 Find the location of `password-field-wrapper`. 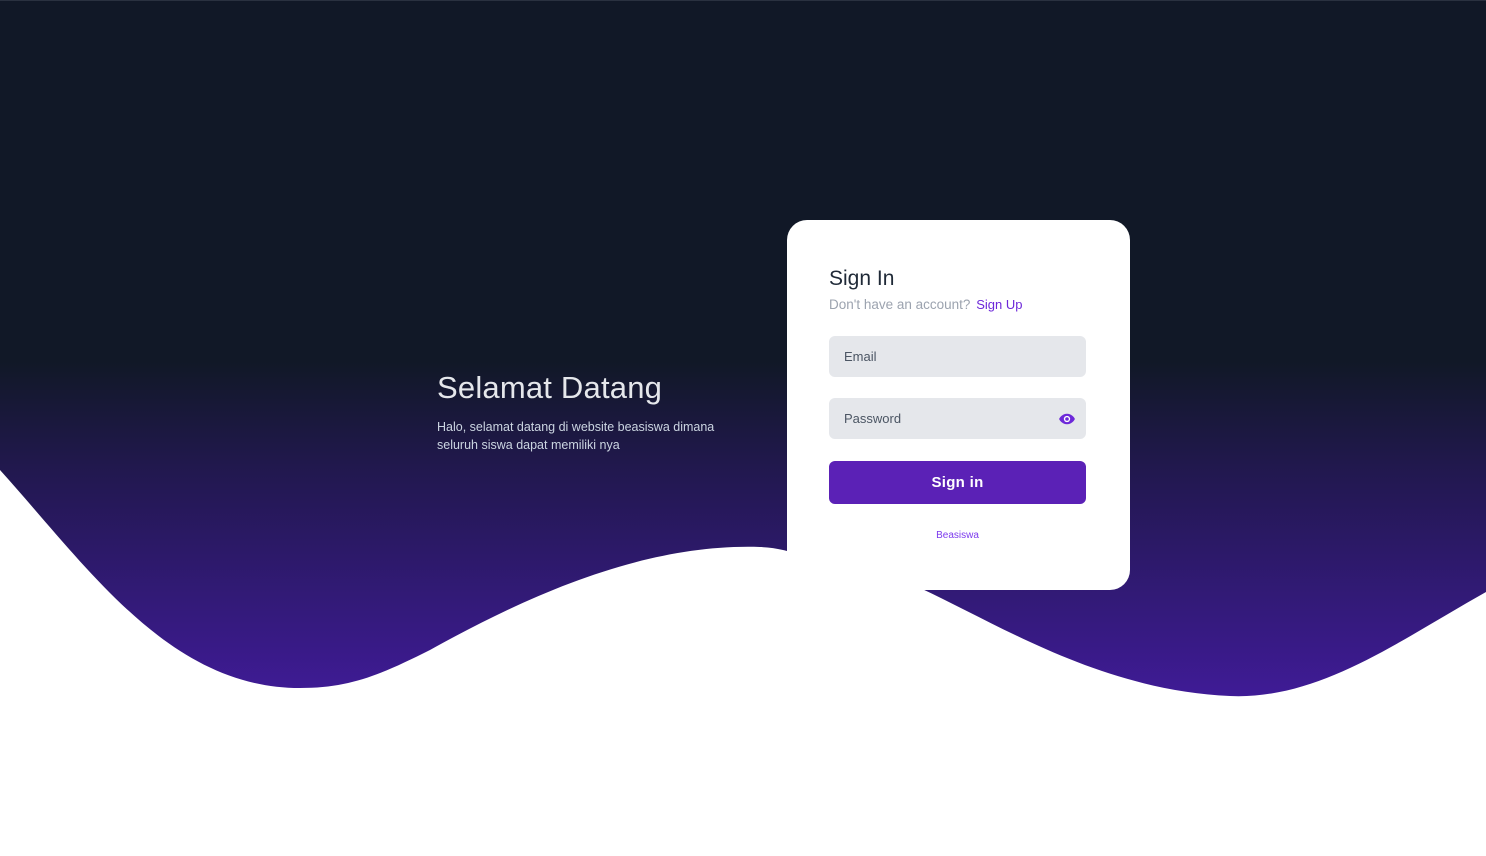

password-field-wrapper is located at coordinates (957, 418).